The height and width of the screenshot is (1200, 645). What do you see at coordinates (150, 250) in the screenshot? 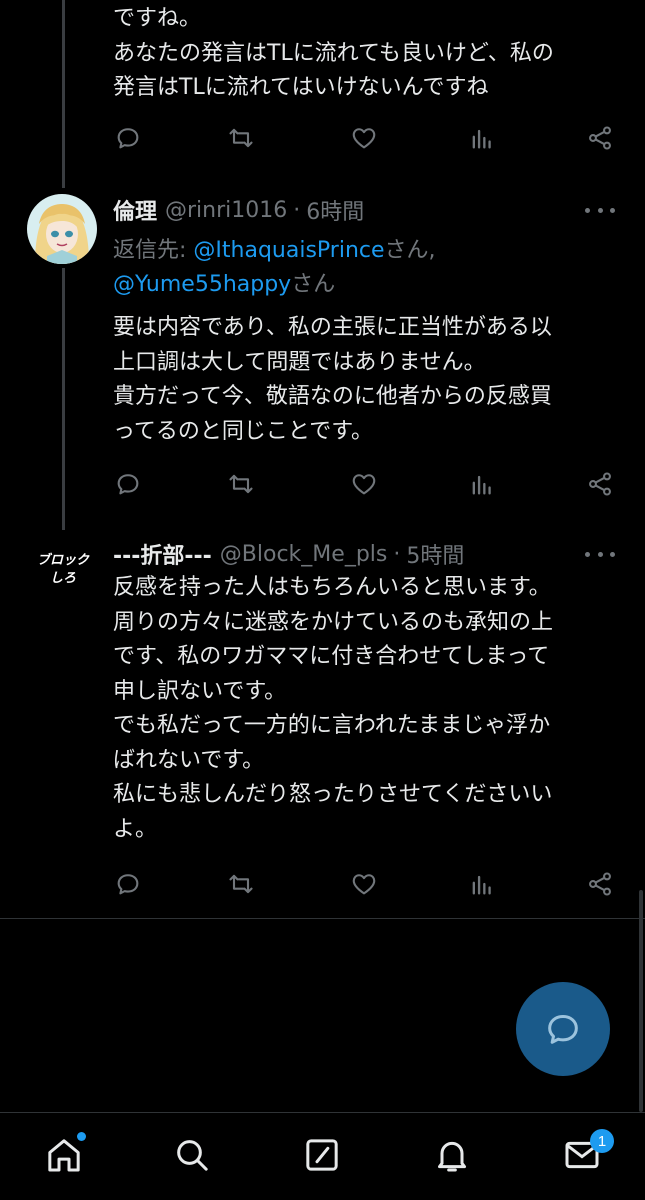
I see `reply-prefix: 返信先:` at bounding box center [150, 250].